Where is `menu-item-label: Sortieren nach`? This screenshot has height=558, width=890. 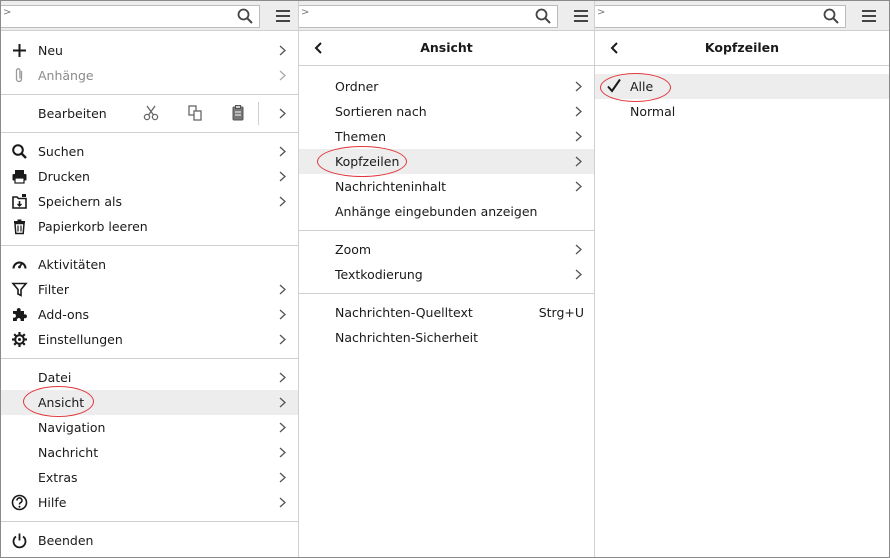
menu-item-label: Sortieren nach is located at coordinates (381, 111).